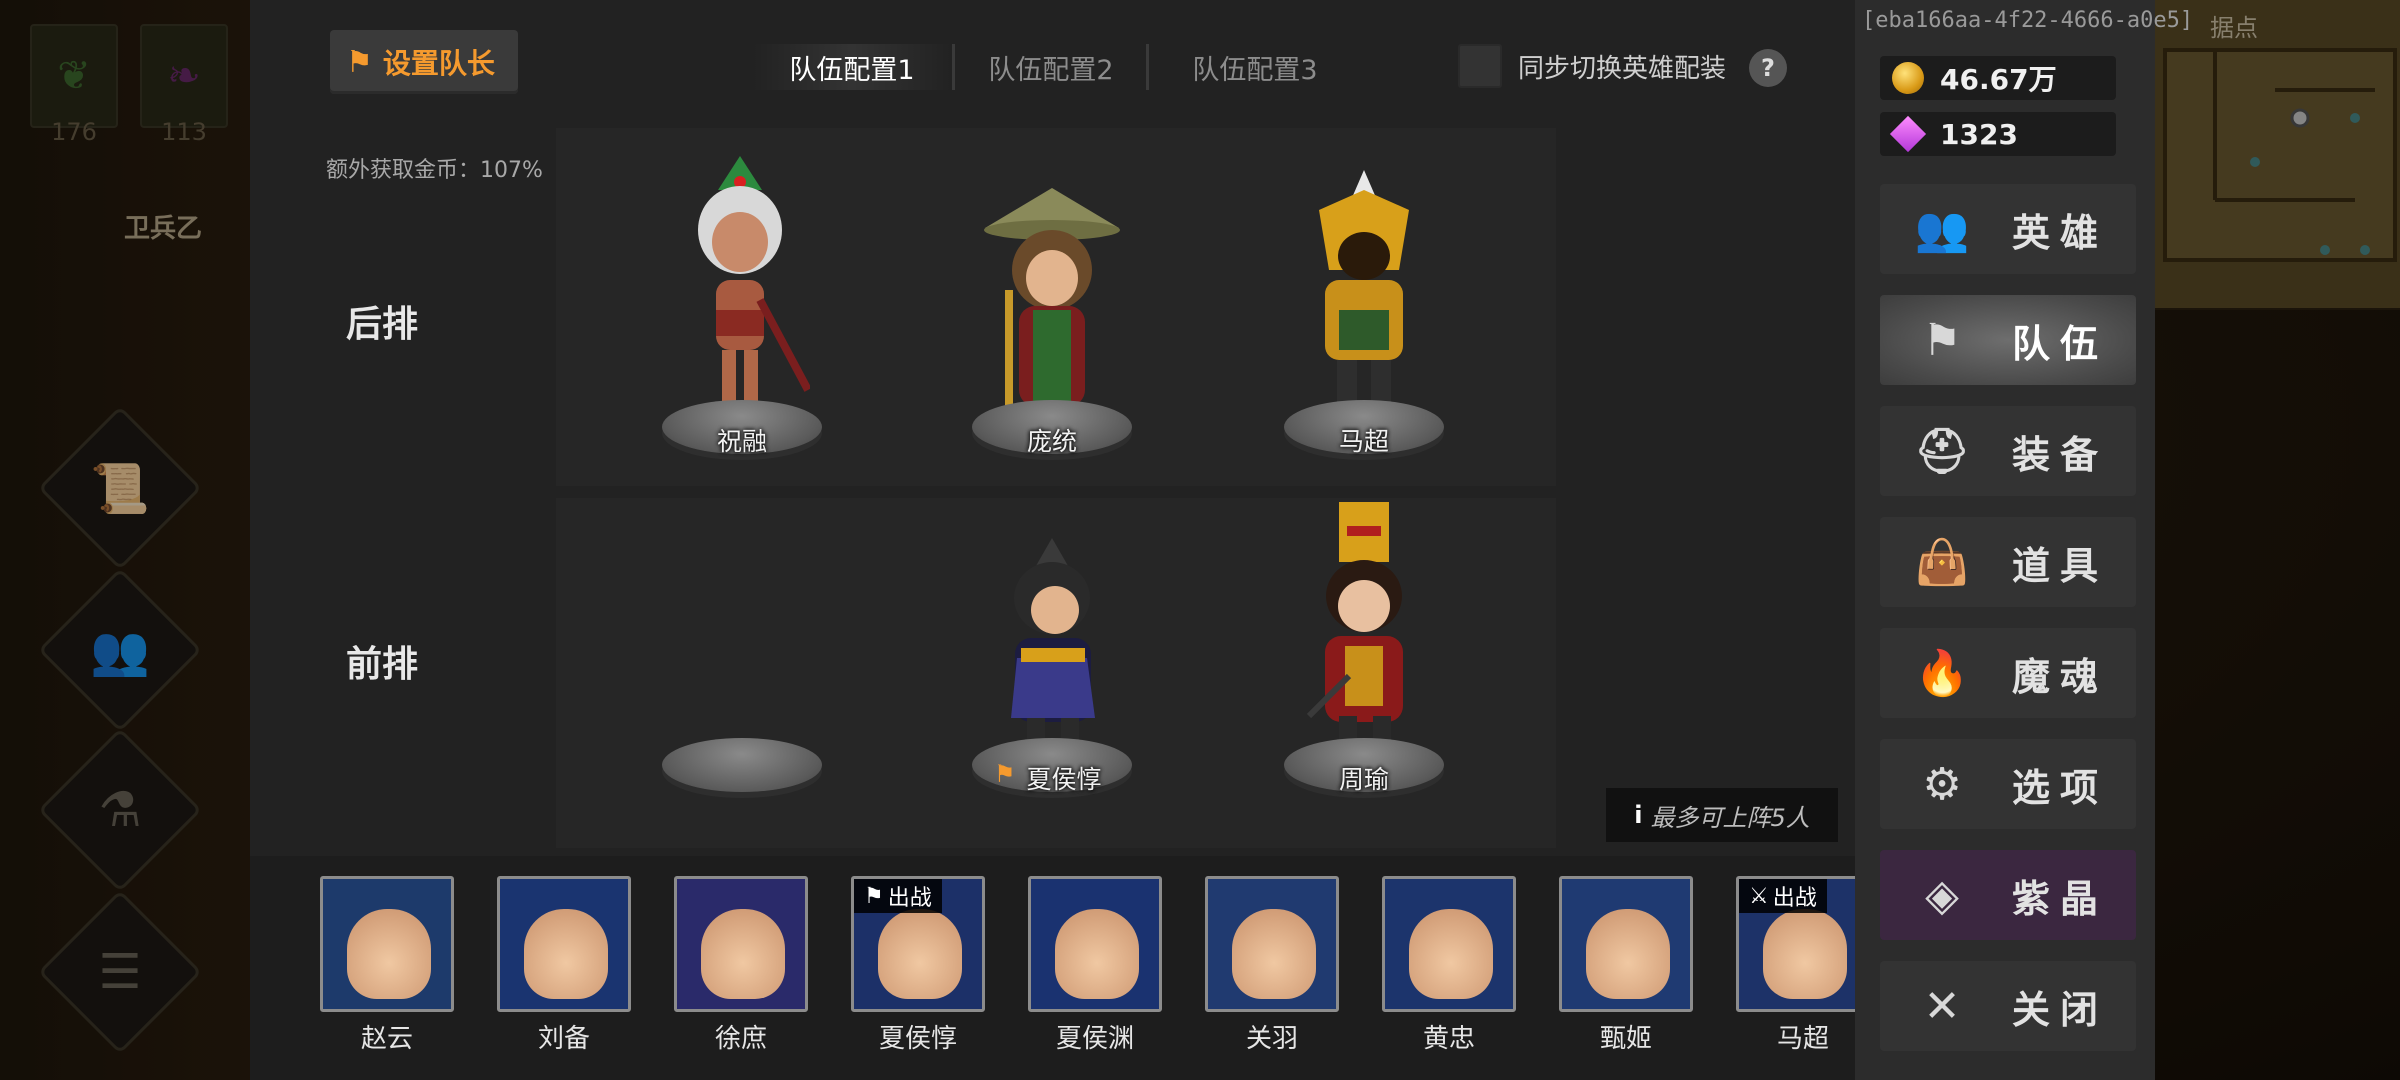 The width and height of the screenshot is (2400, 1080). What do you see at coordinates (1448, 1039) in the screenshot?
I see `bench-hero-name: 黄忠` at bounding box center [1448, 1039].